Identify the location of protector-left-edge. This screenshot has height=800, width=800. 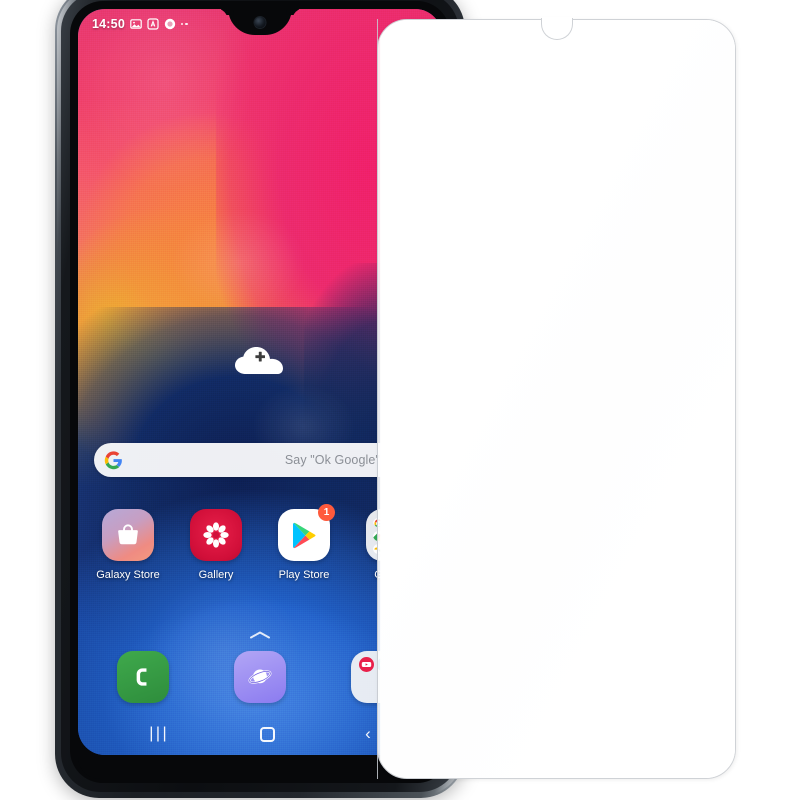
(378, 399).